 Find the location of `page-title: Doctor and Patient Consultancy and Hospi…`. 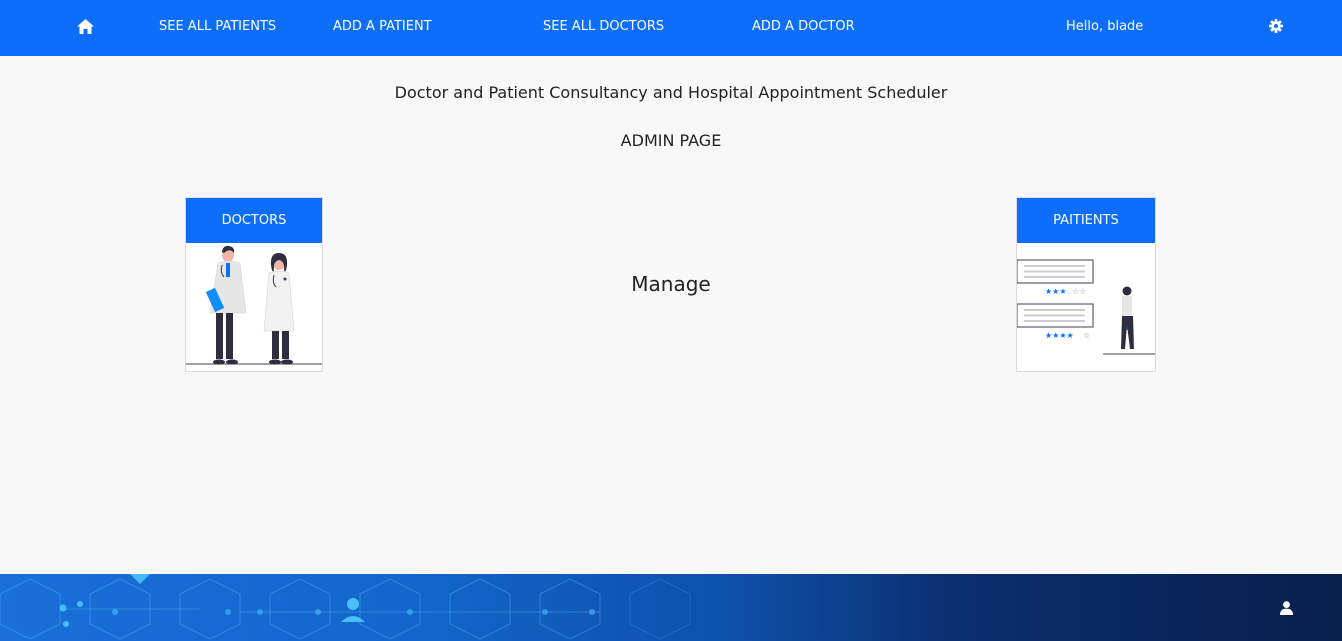

page-title: Doctor and Patient Consultancy and Hospi… is located at coordinates (671, 92).